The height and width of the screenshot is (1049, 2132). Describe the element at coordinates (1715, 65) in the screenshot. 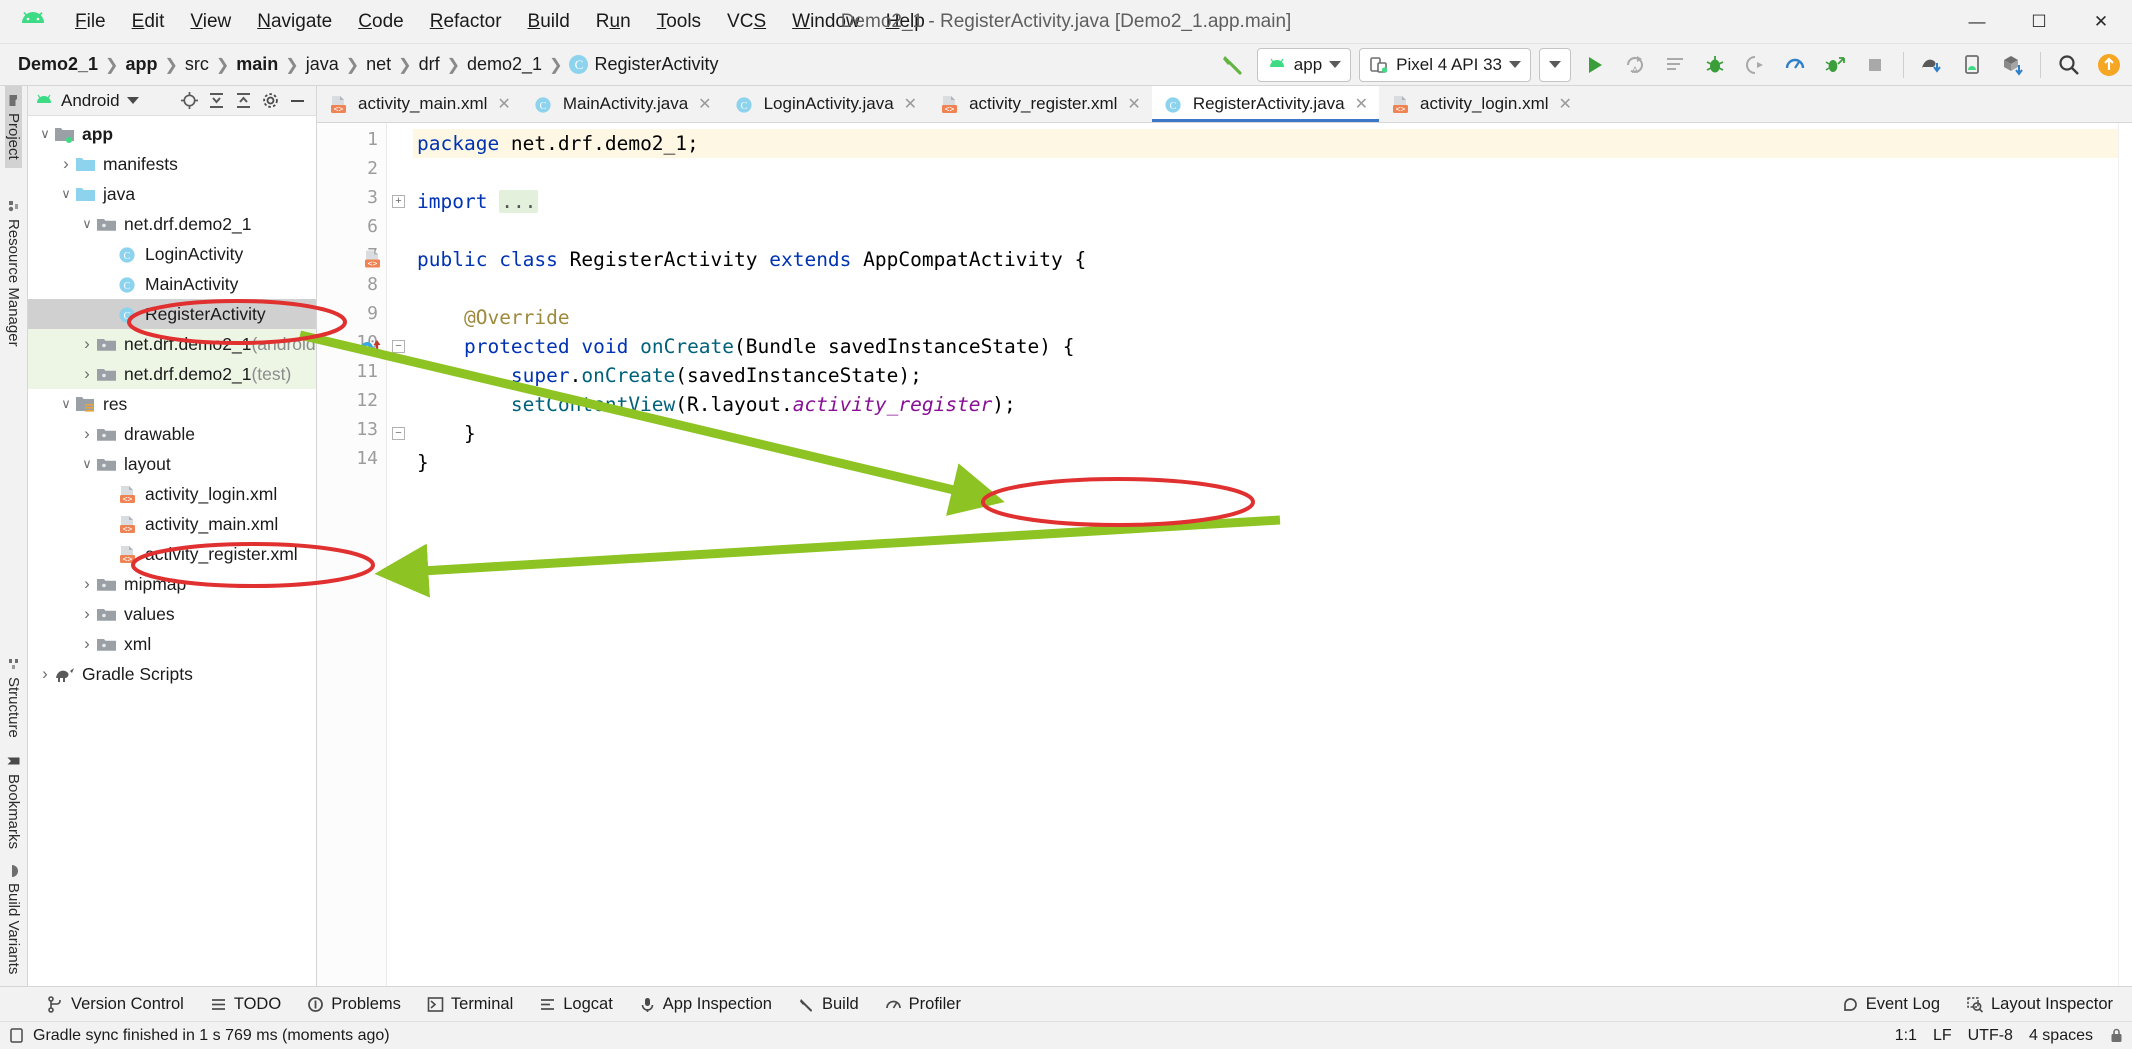

I see `debug-icon` at that location.